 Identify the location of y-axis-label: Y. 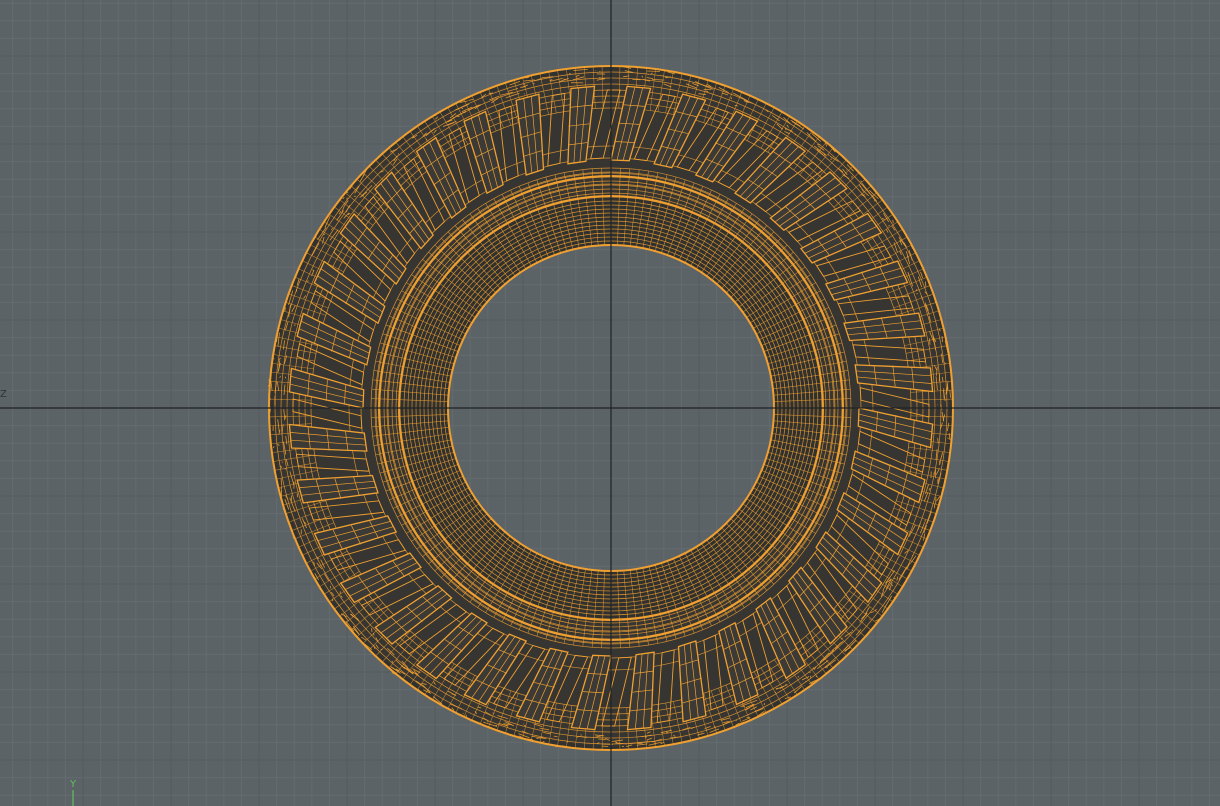
(73, 784).